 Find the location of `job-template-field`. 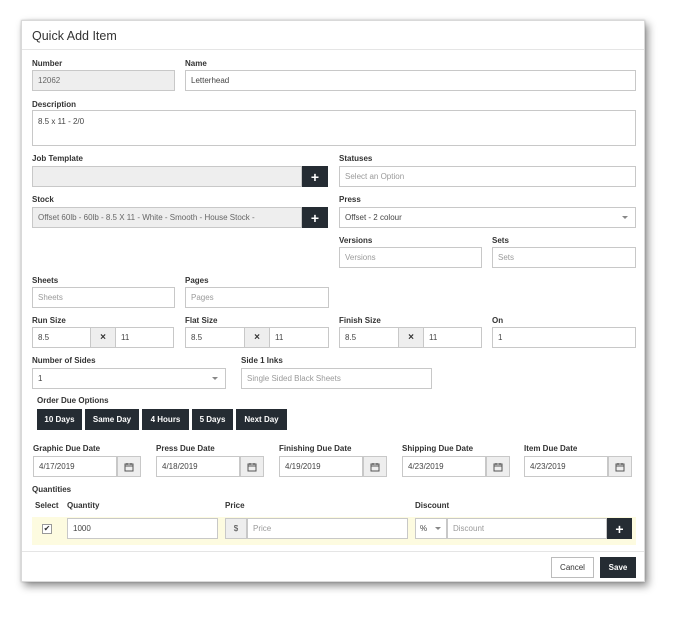

job-template-field is located at coordinates (167, 176).